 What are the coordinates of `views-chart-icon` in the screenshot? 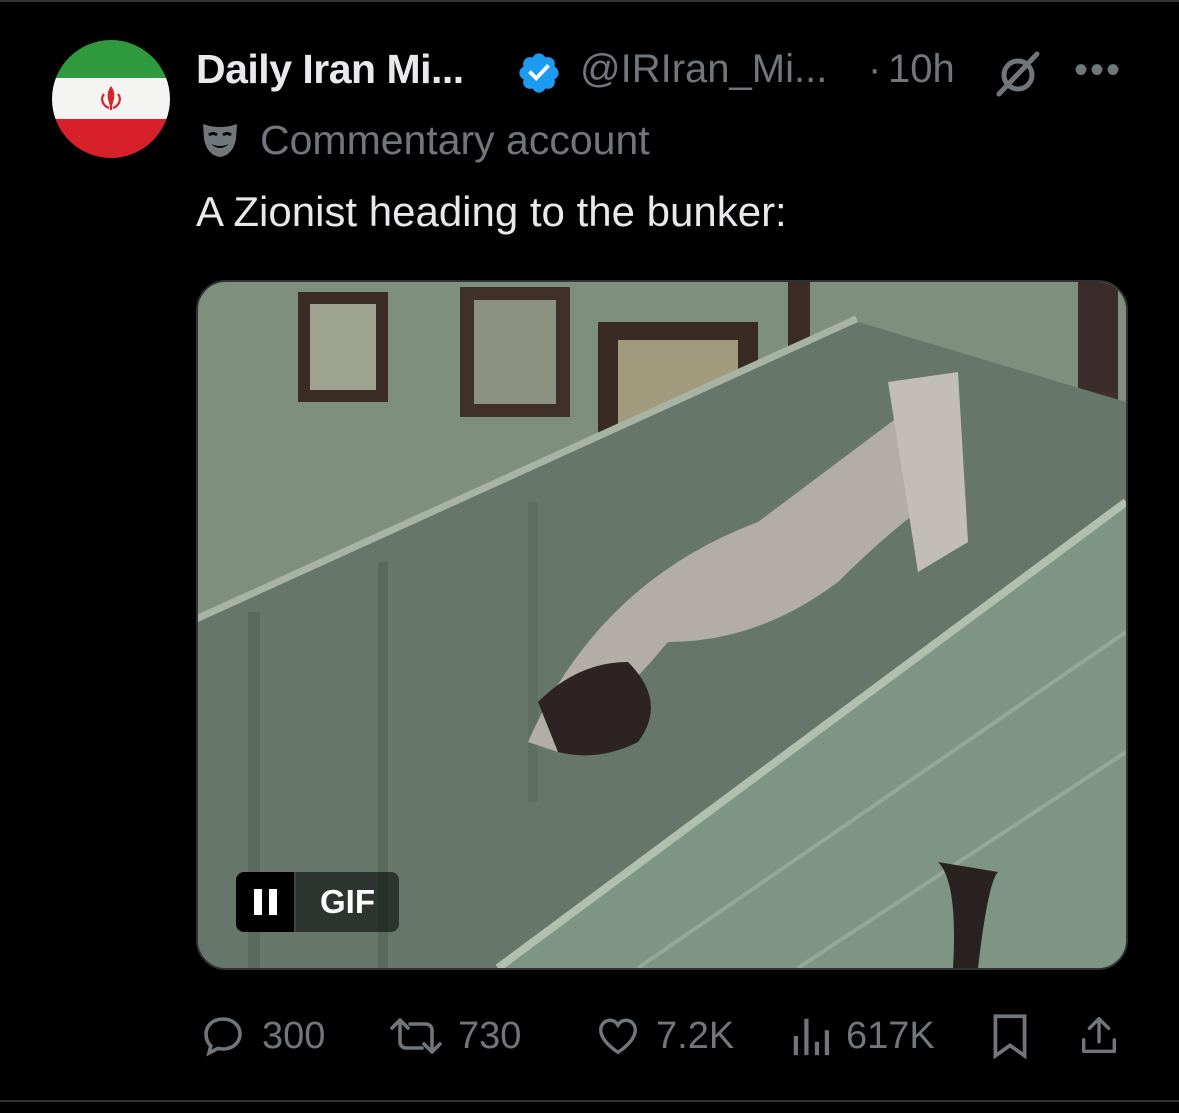 It's located at (811, 1037).